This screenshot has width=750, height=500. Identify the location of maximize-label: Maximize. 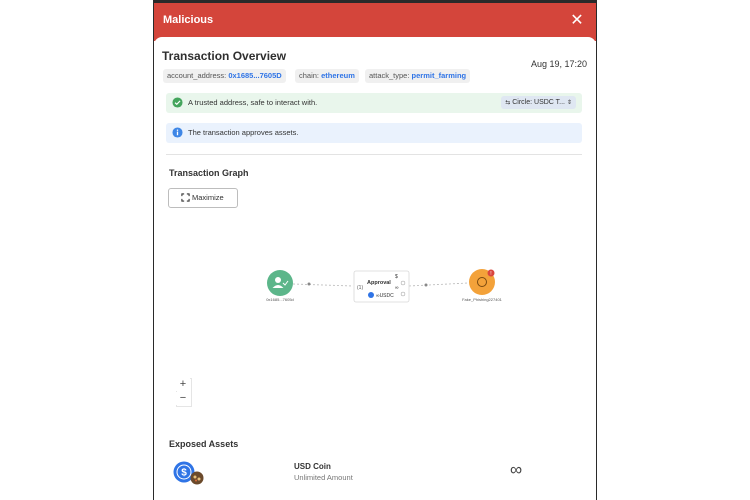
(208, 197).